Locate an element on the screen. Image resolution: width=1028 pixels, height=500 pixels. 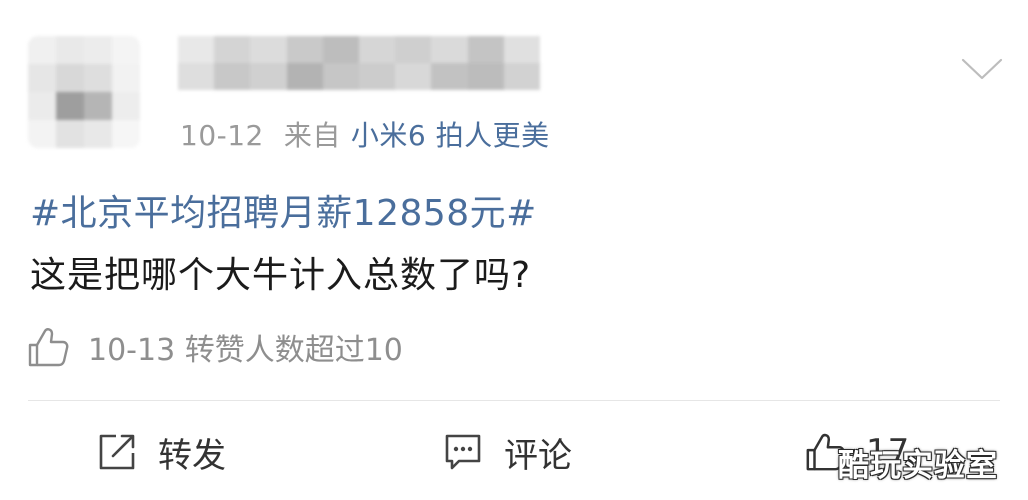
comment-label: 评论 is located at coordinates (538, 455).